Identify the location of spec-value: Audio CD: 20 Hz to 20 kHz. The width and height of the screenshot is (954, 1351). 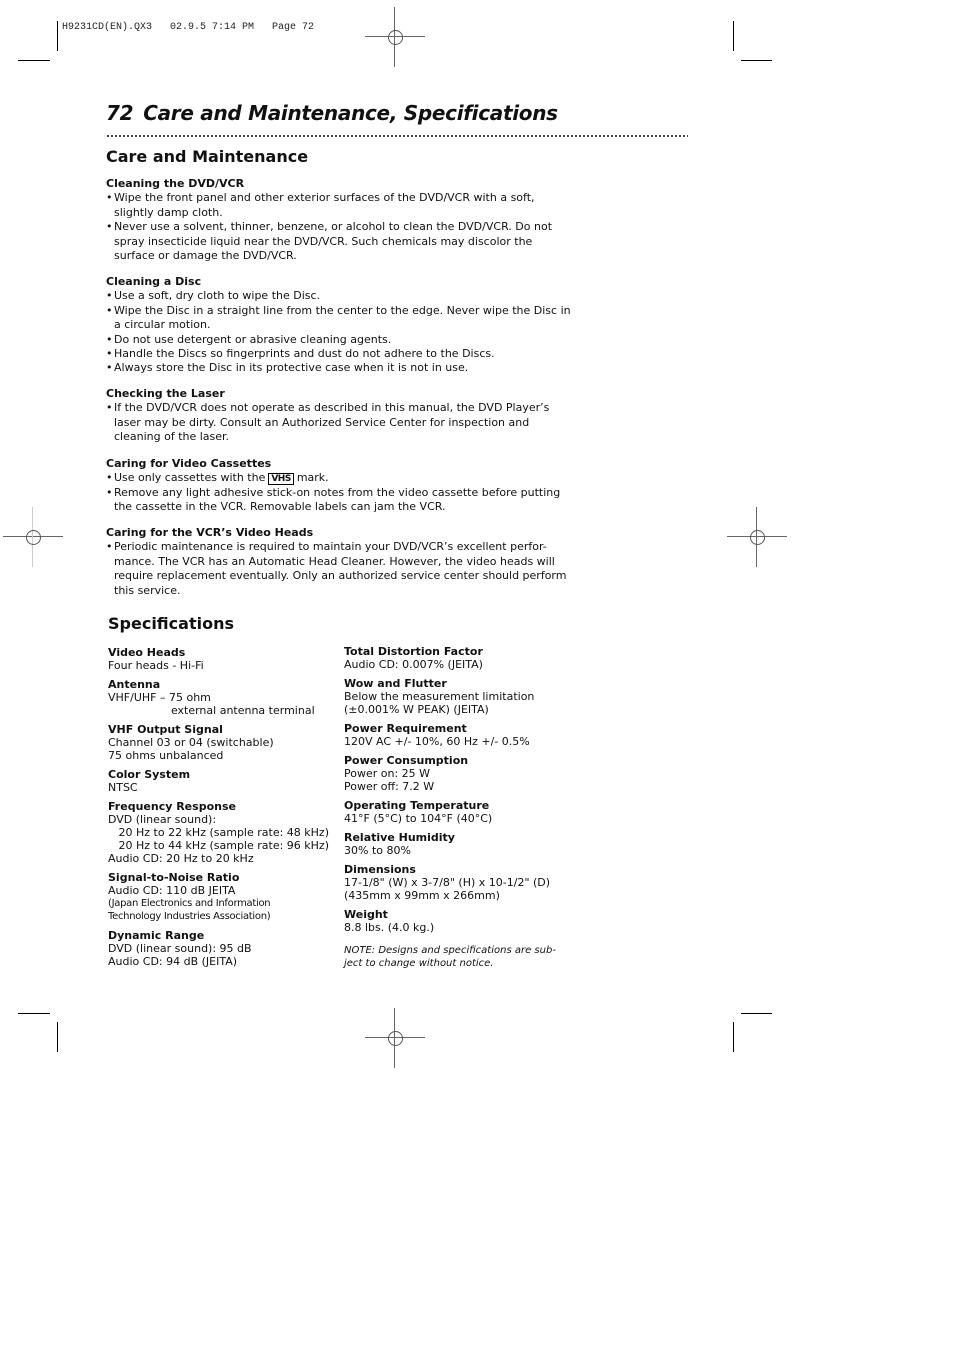
(181, 858).